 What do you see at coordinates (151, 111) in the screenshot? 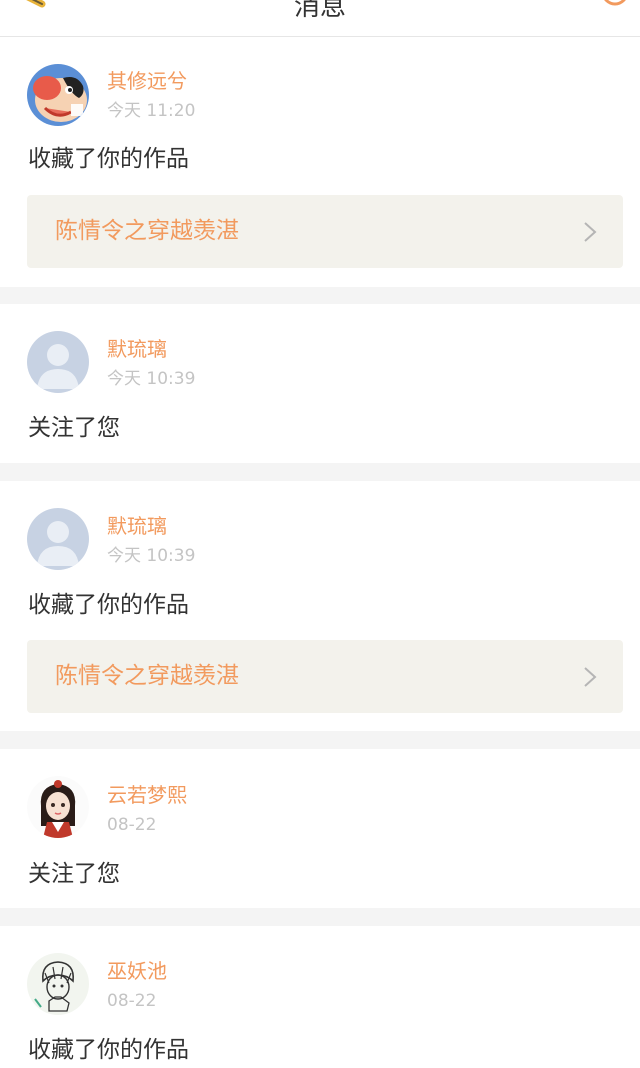
I see `timestamp: 今天 11:20` at bounding box center [151, 111].